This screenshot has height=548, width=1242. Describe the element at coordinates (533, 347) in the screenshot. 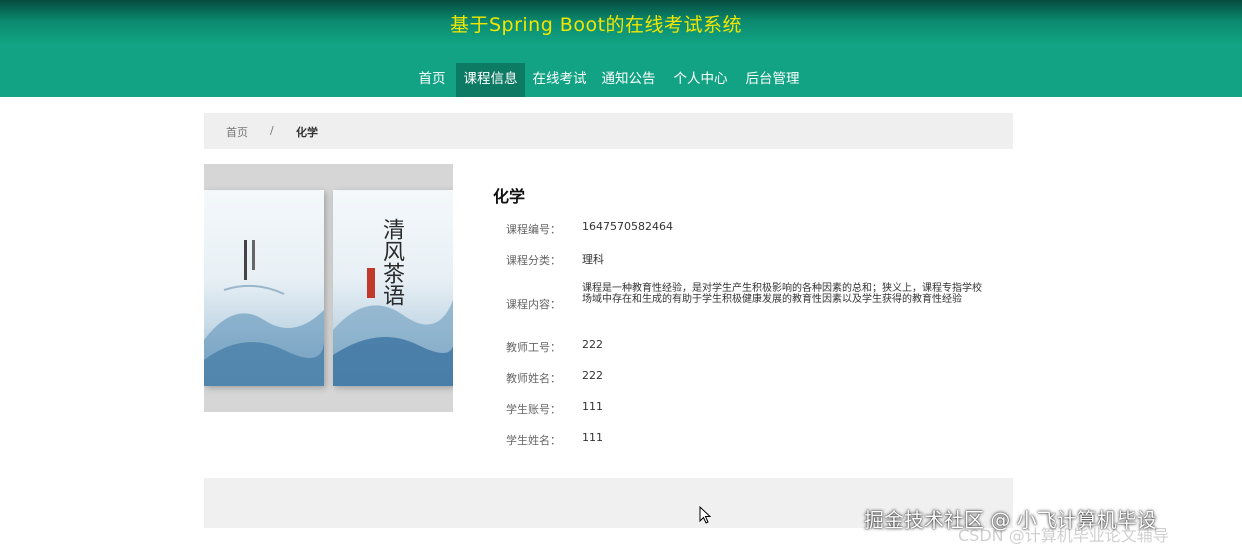

I see `field-label-teacher-id: 教师工号：` at that location.